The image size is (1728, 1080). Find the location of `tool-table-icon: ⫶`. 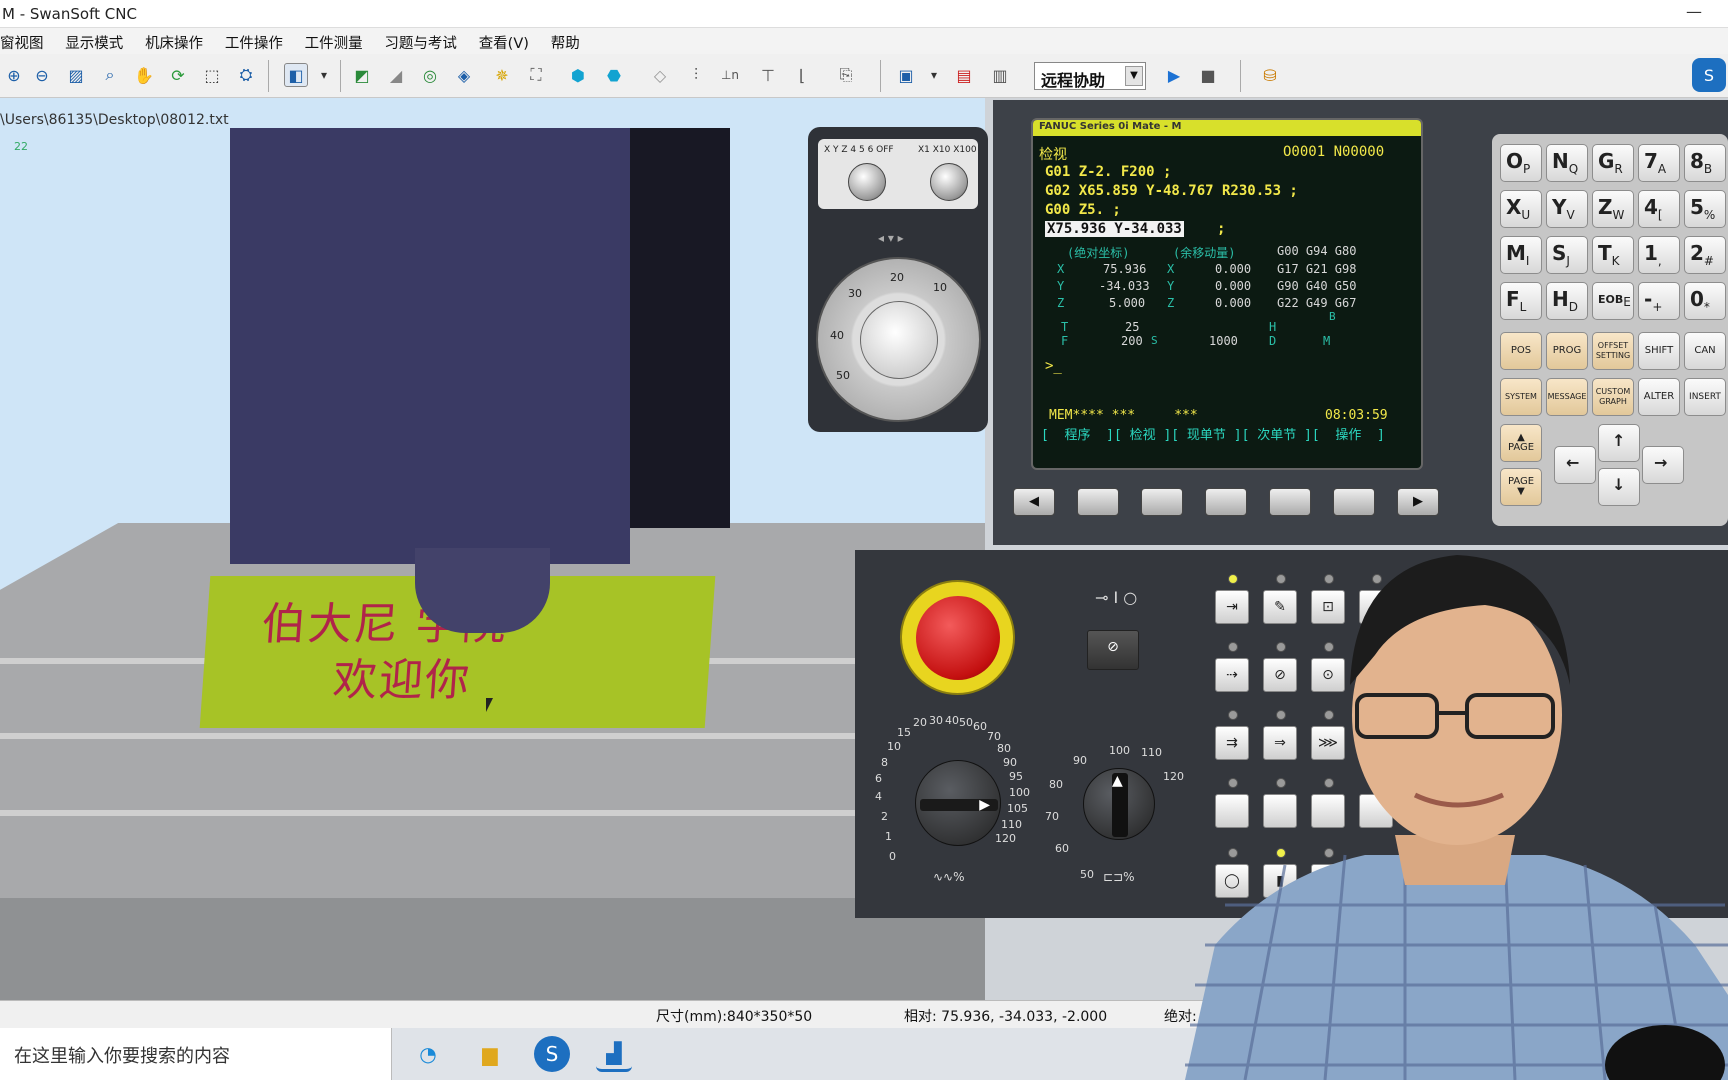

tool-table-icon: ⫶ is located at coordinates (696, 75).